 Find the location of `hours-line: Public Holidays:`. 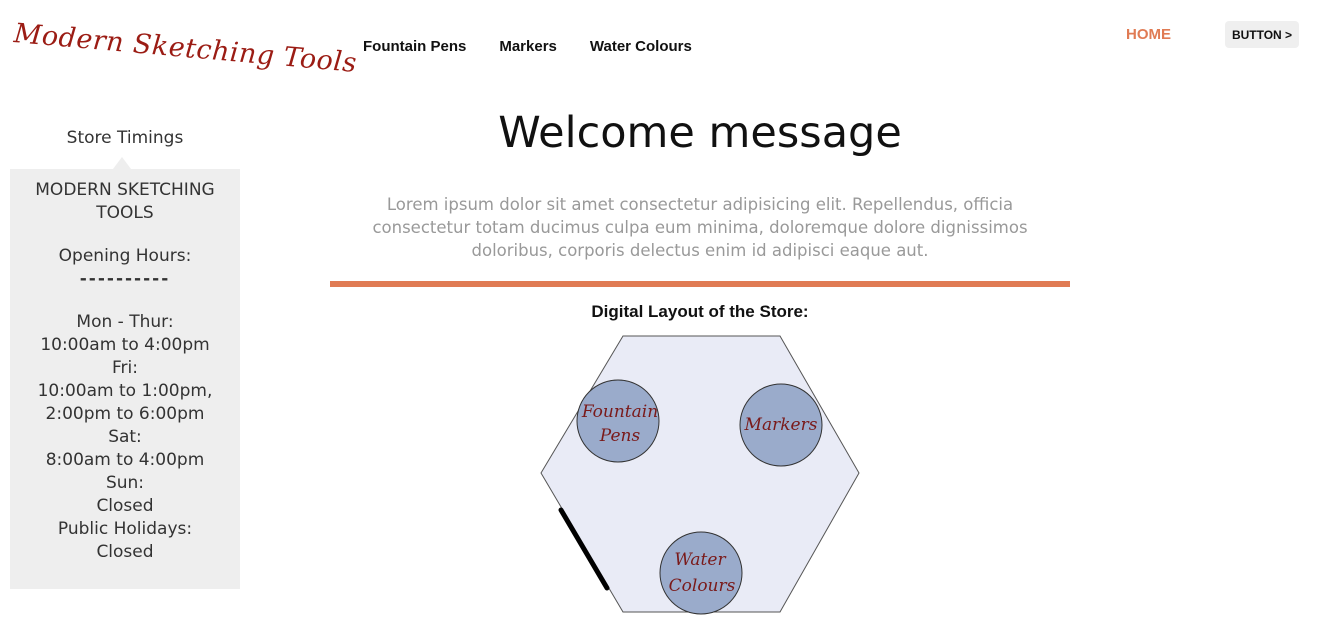

hours-line: Public Holidays: is located at coordinates (125, 529).